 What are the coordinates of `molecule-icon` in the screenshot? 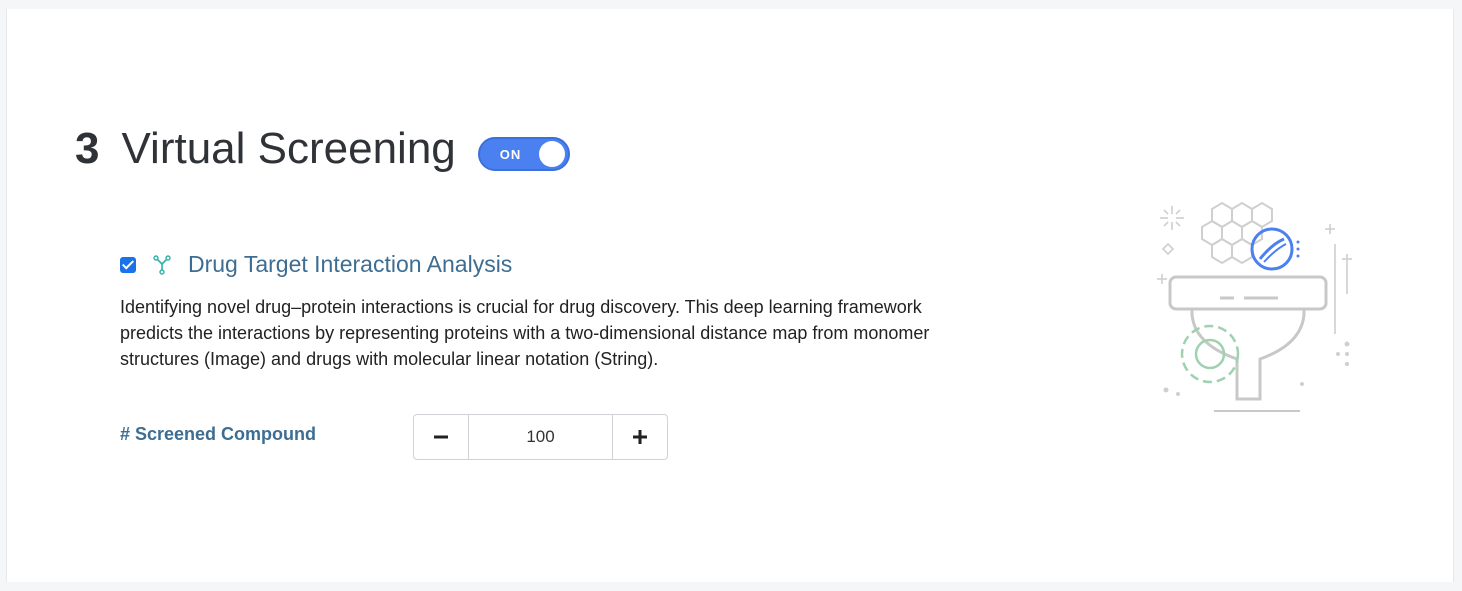 It's located at (162, 264).